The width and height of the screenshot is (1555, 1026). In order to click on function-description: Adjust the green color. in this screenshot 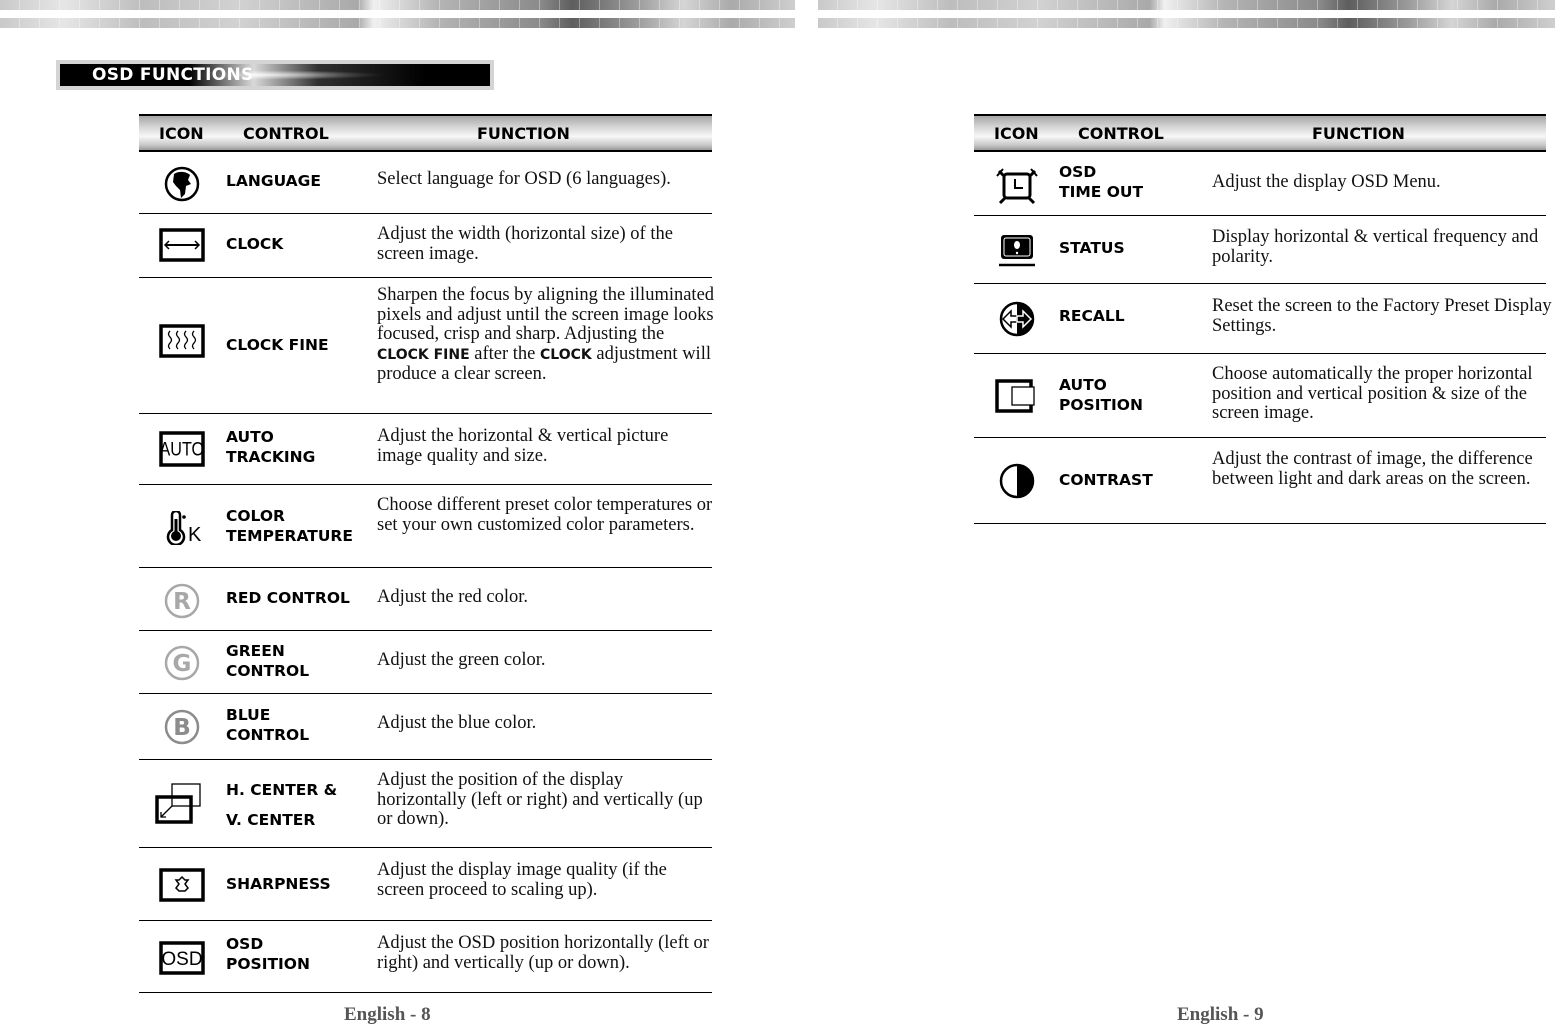, I will do `click(461, 660)`.